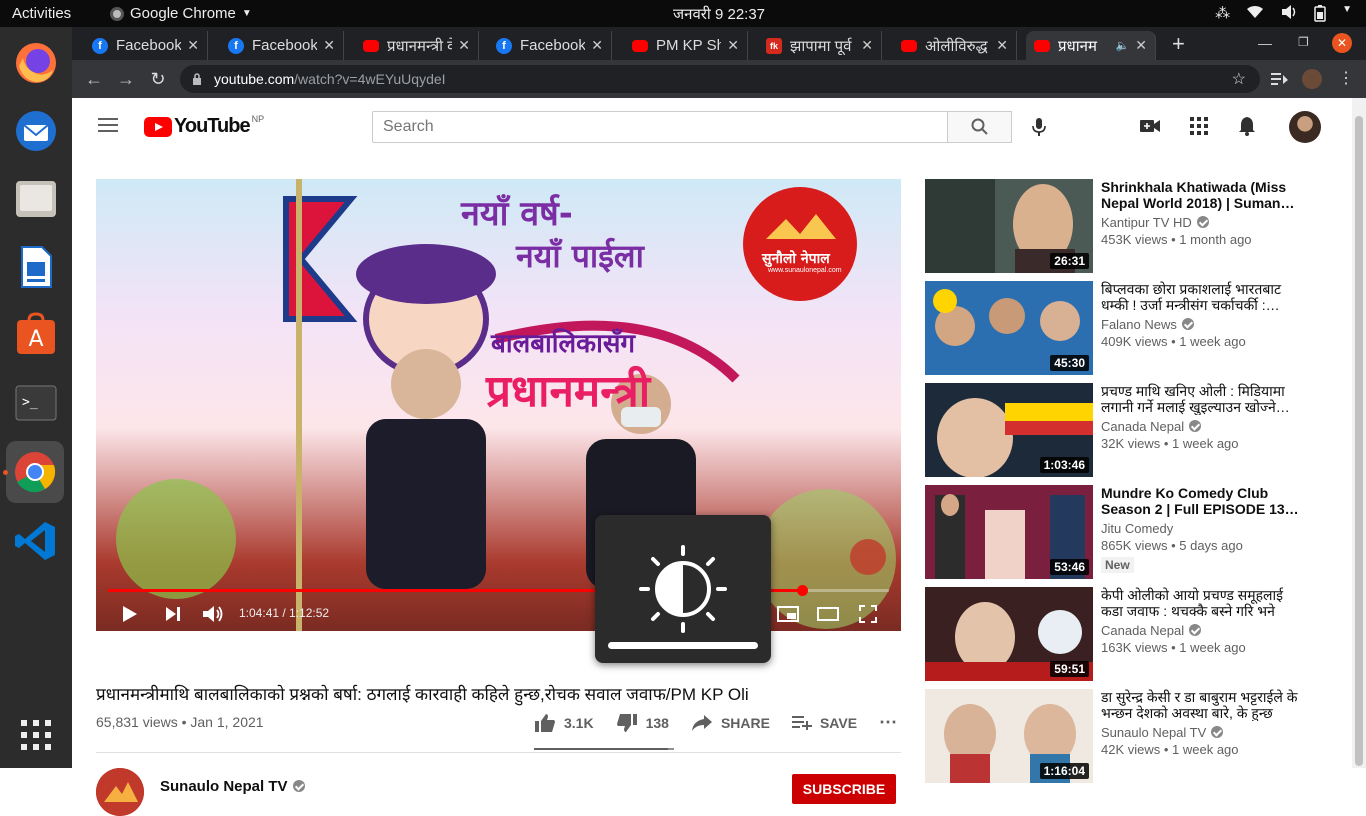 This screenshot has height=816, width=1366. I want to click on back-button: ←, so click(94, 79).